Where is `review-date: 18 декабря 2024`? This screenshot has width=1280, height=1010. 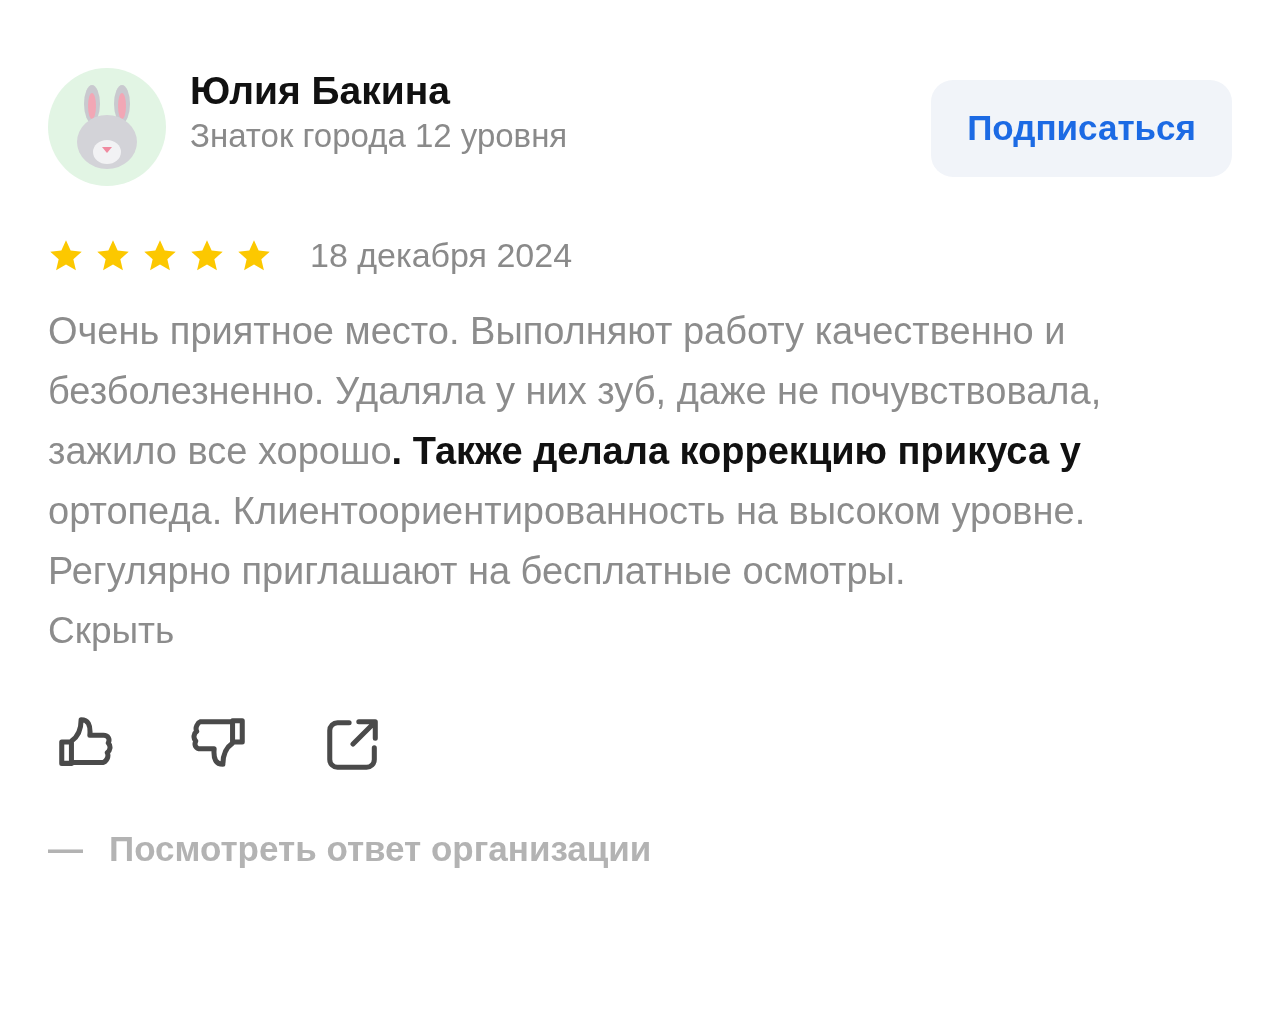
review-date: 18 декабря 2024 is located at coordinates (441, 255).